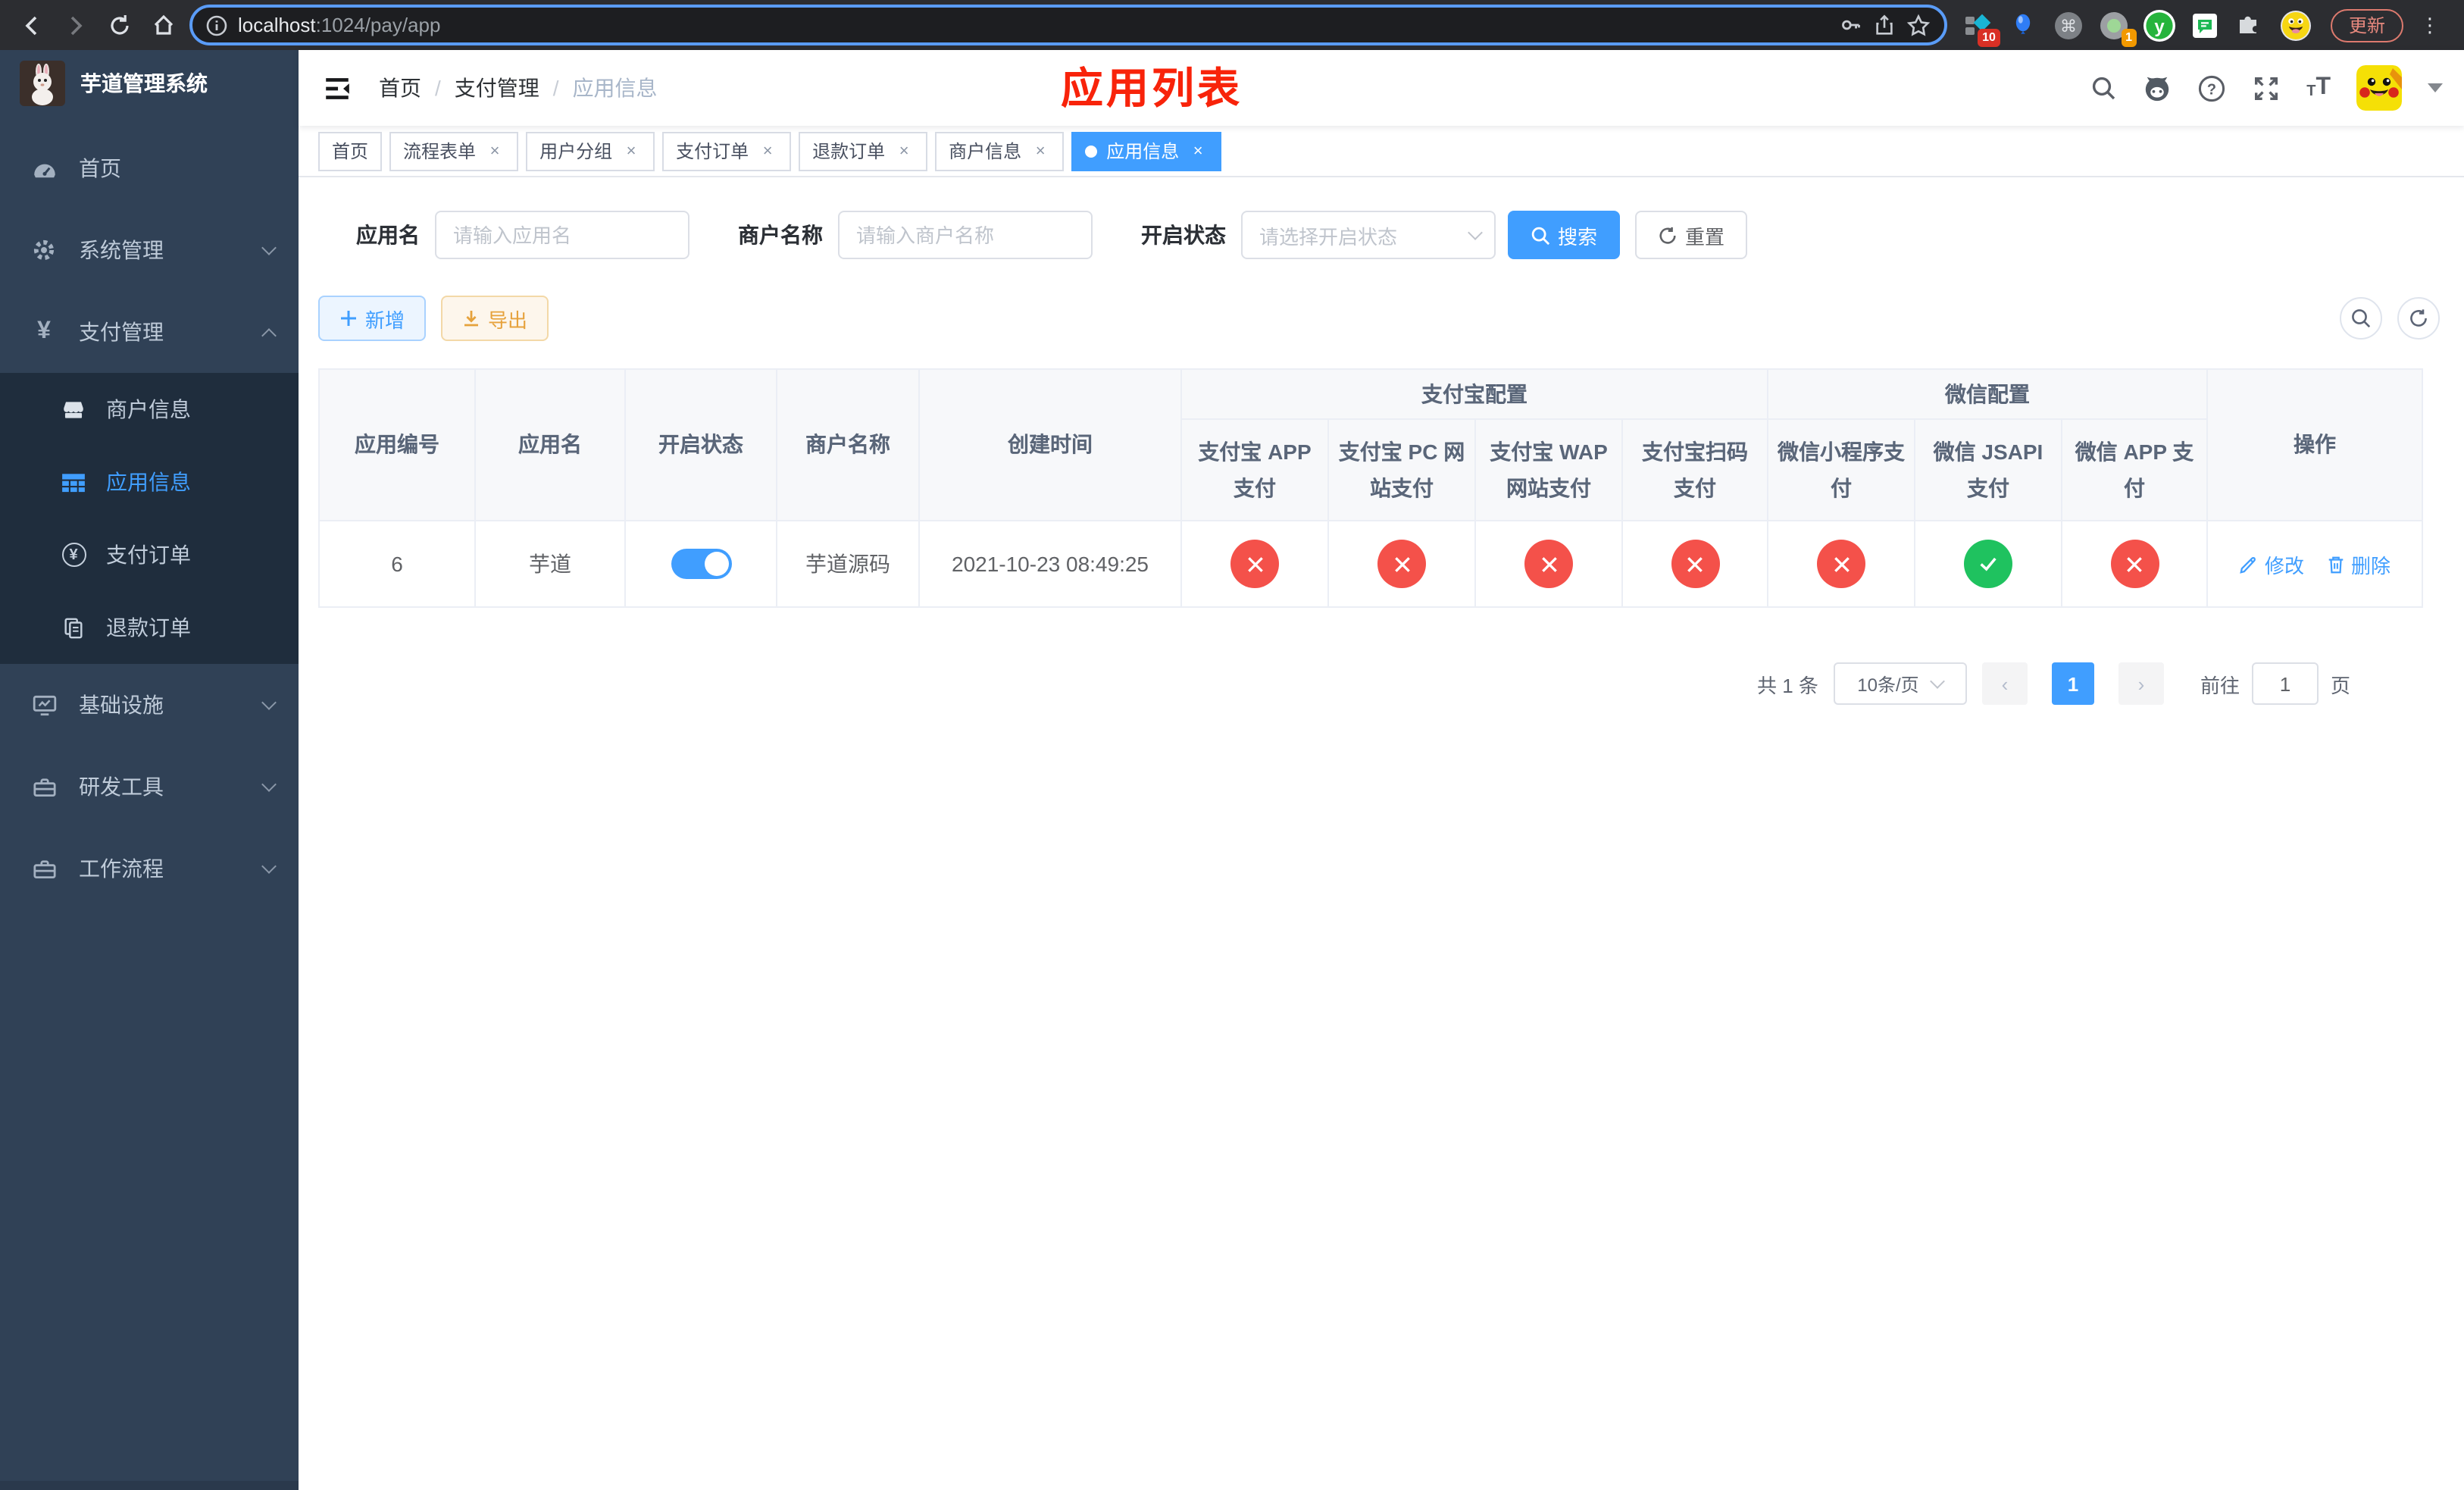  What do you see at coordinates (2271, 564) in the screenshot?
I see `edit-button: 修改` at bounding box center [2271, 564].